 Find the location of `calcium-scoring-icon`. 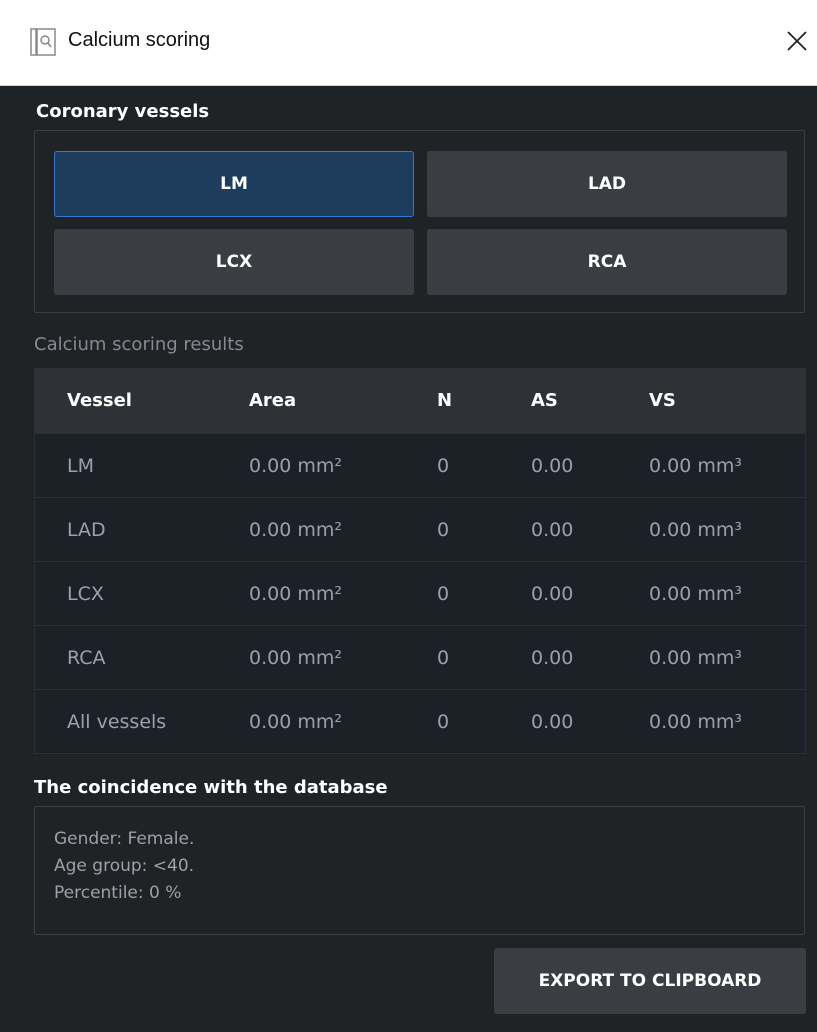

calcium-scoring-icon is located at coordinates (43, 42).